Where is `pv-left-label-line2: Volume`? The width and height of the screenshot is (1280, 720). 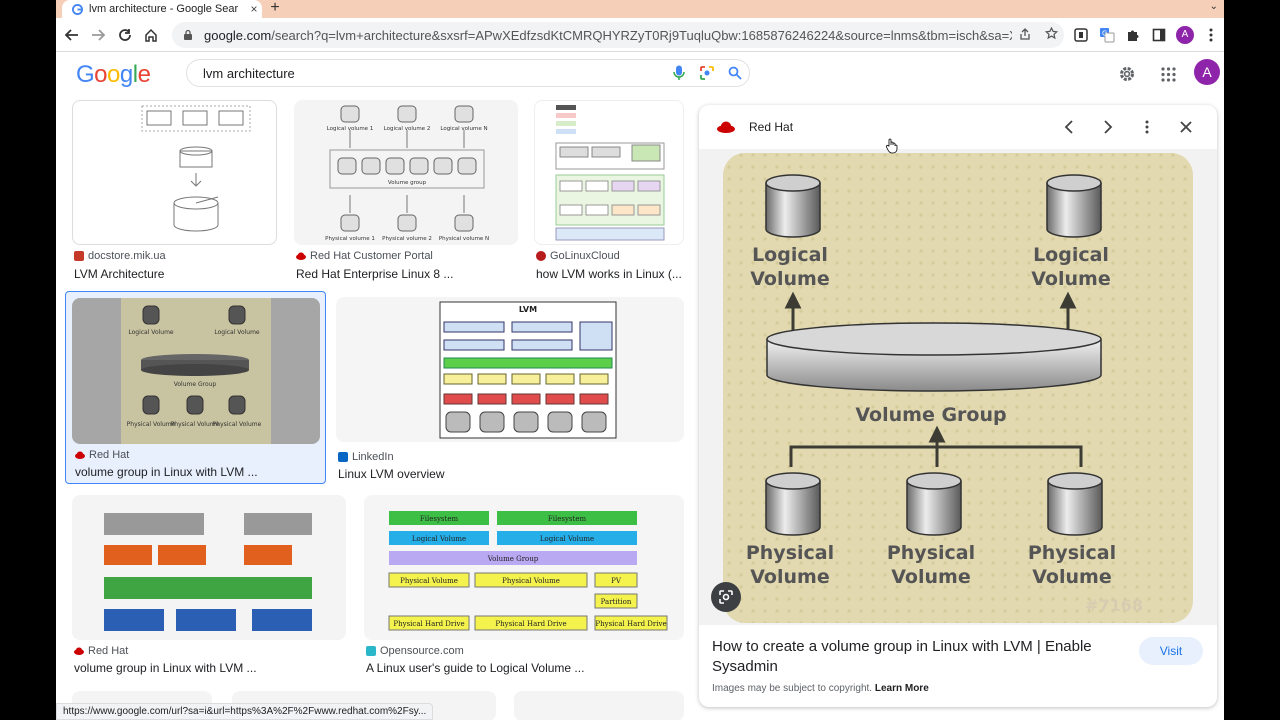
pv-left-label-line2: Volume is located at coordinates (789, 577).